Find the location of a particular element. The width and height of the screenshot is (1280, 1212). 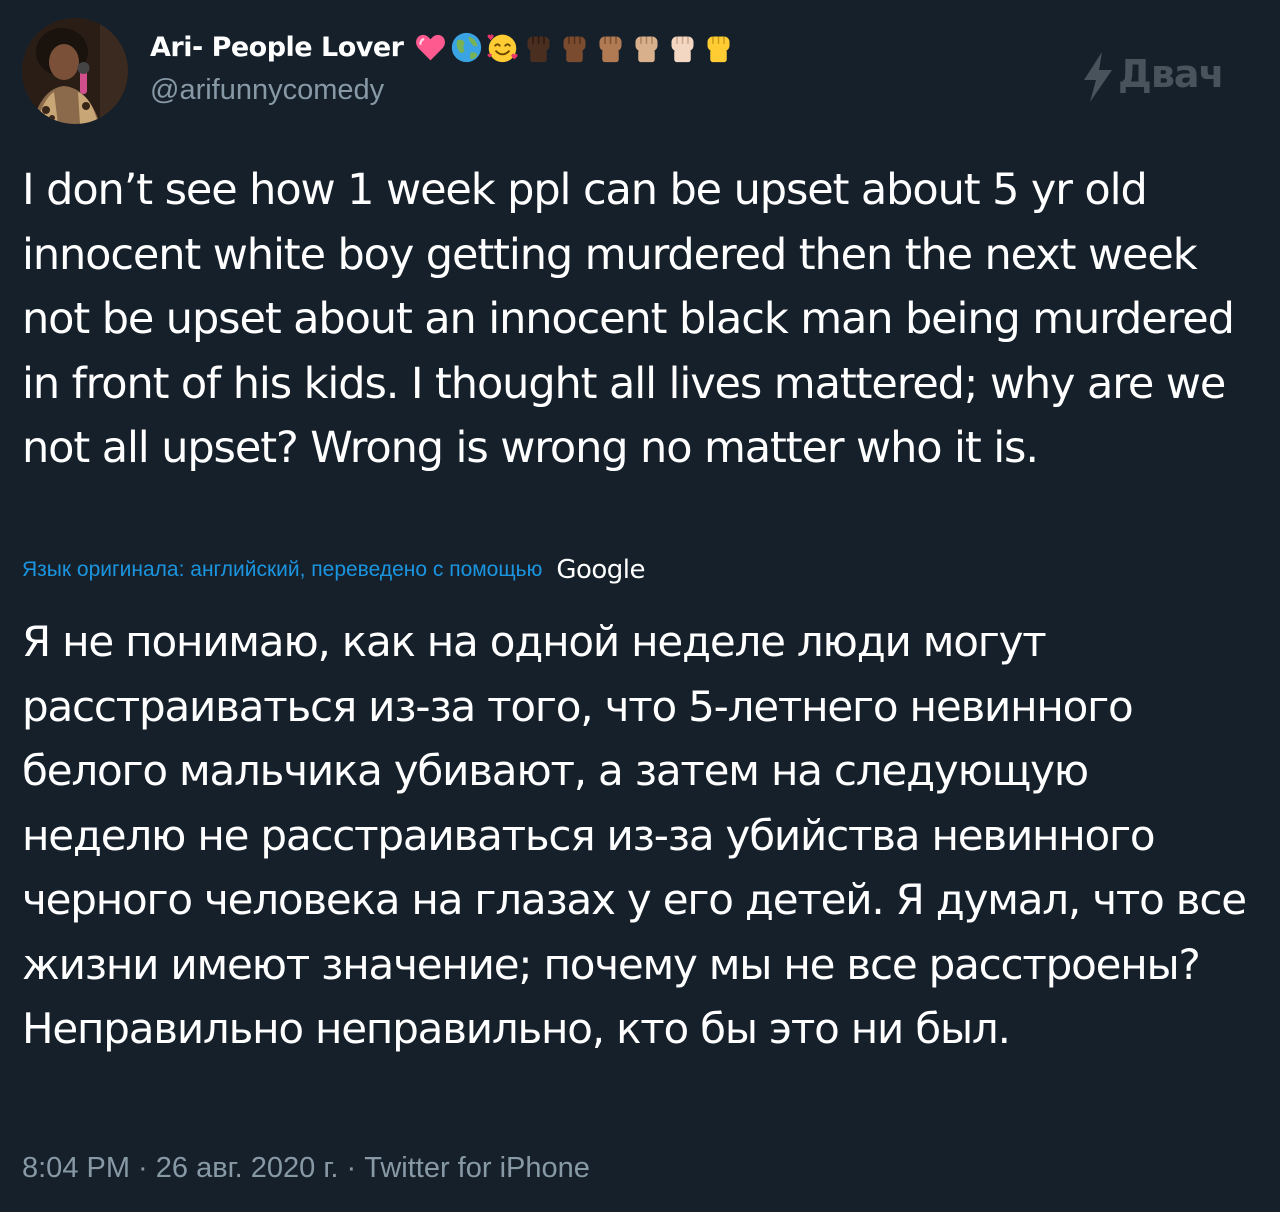

smiling-face-with-hearts-icon is located at coordinates (501, 48).